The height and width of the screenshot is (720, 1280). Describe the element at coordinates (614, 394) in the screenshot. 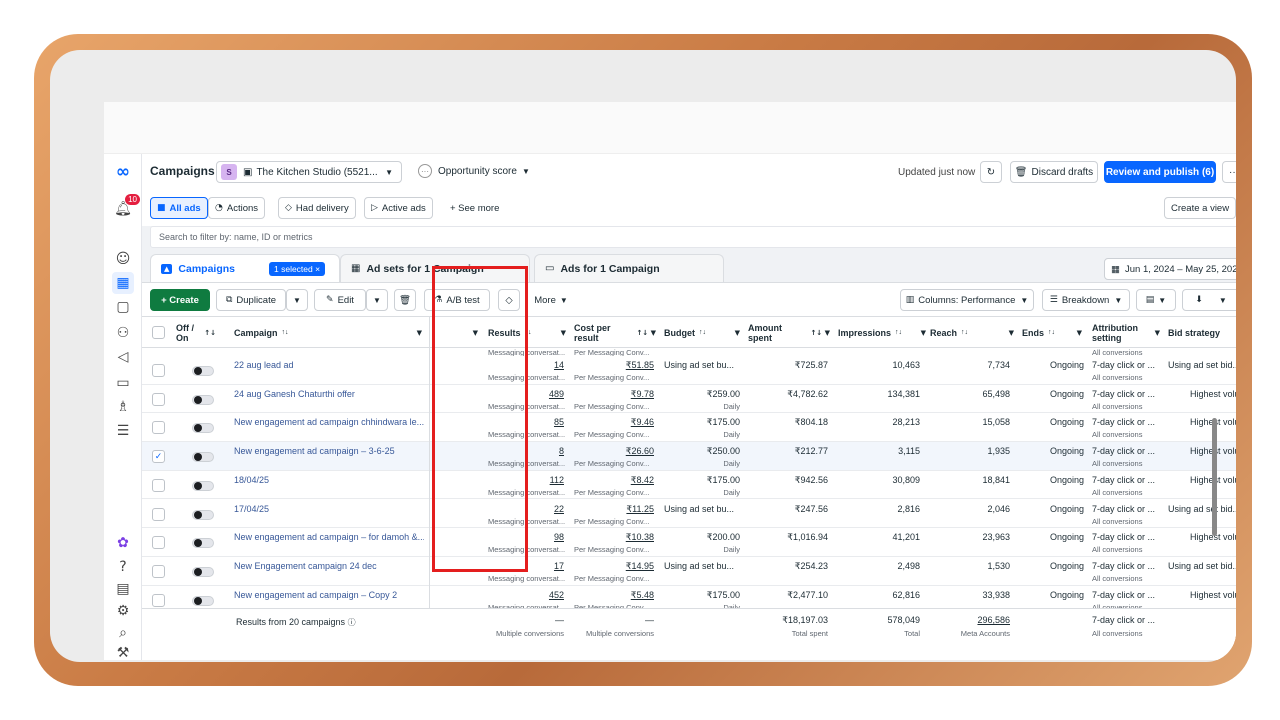

I see `cost-value: ₹9.78` at that location.